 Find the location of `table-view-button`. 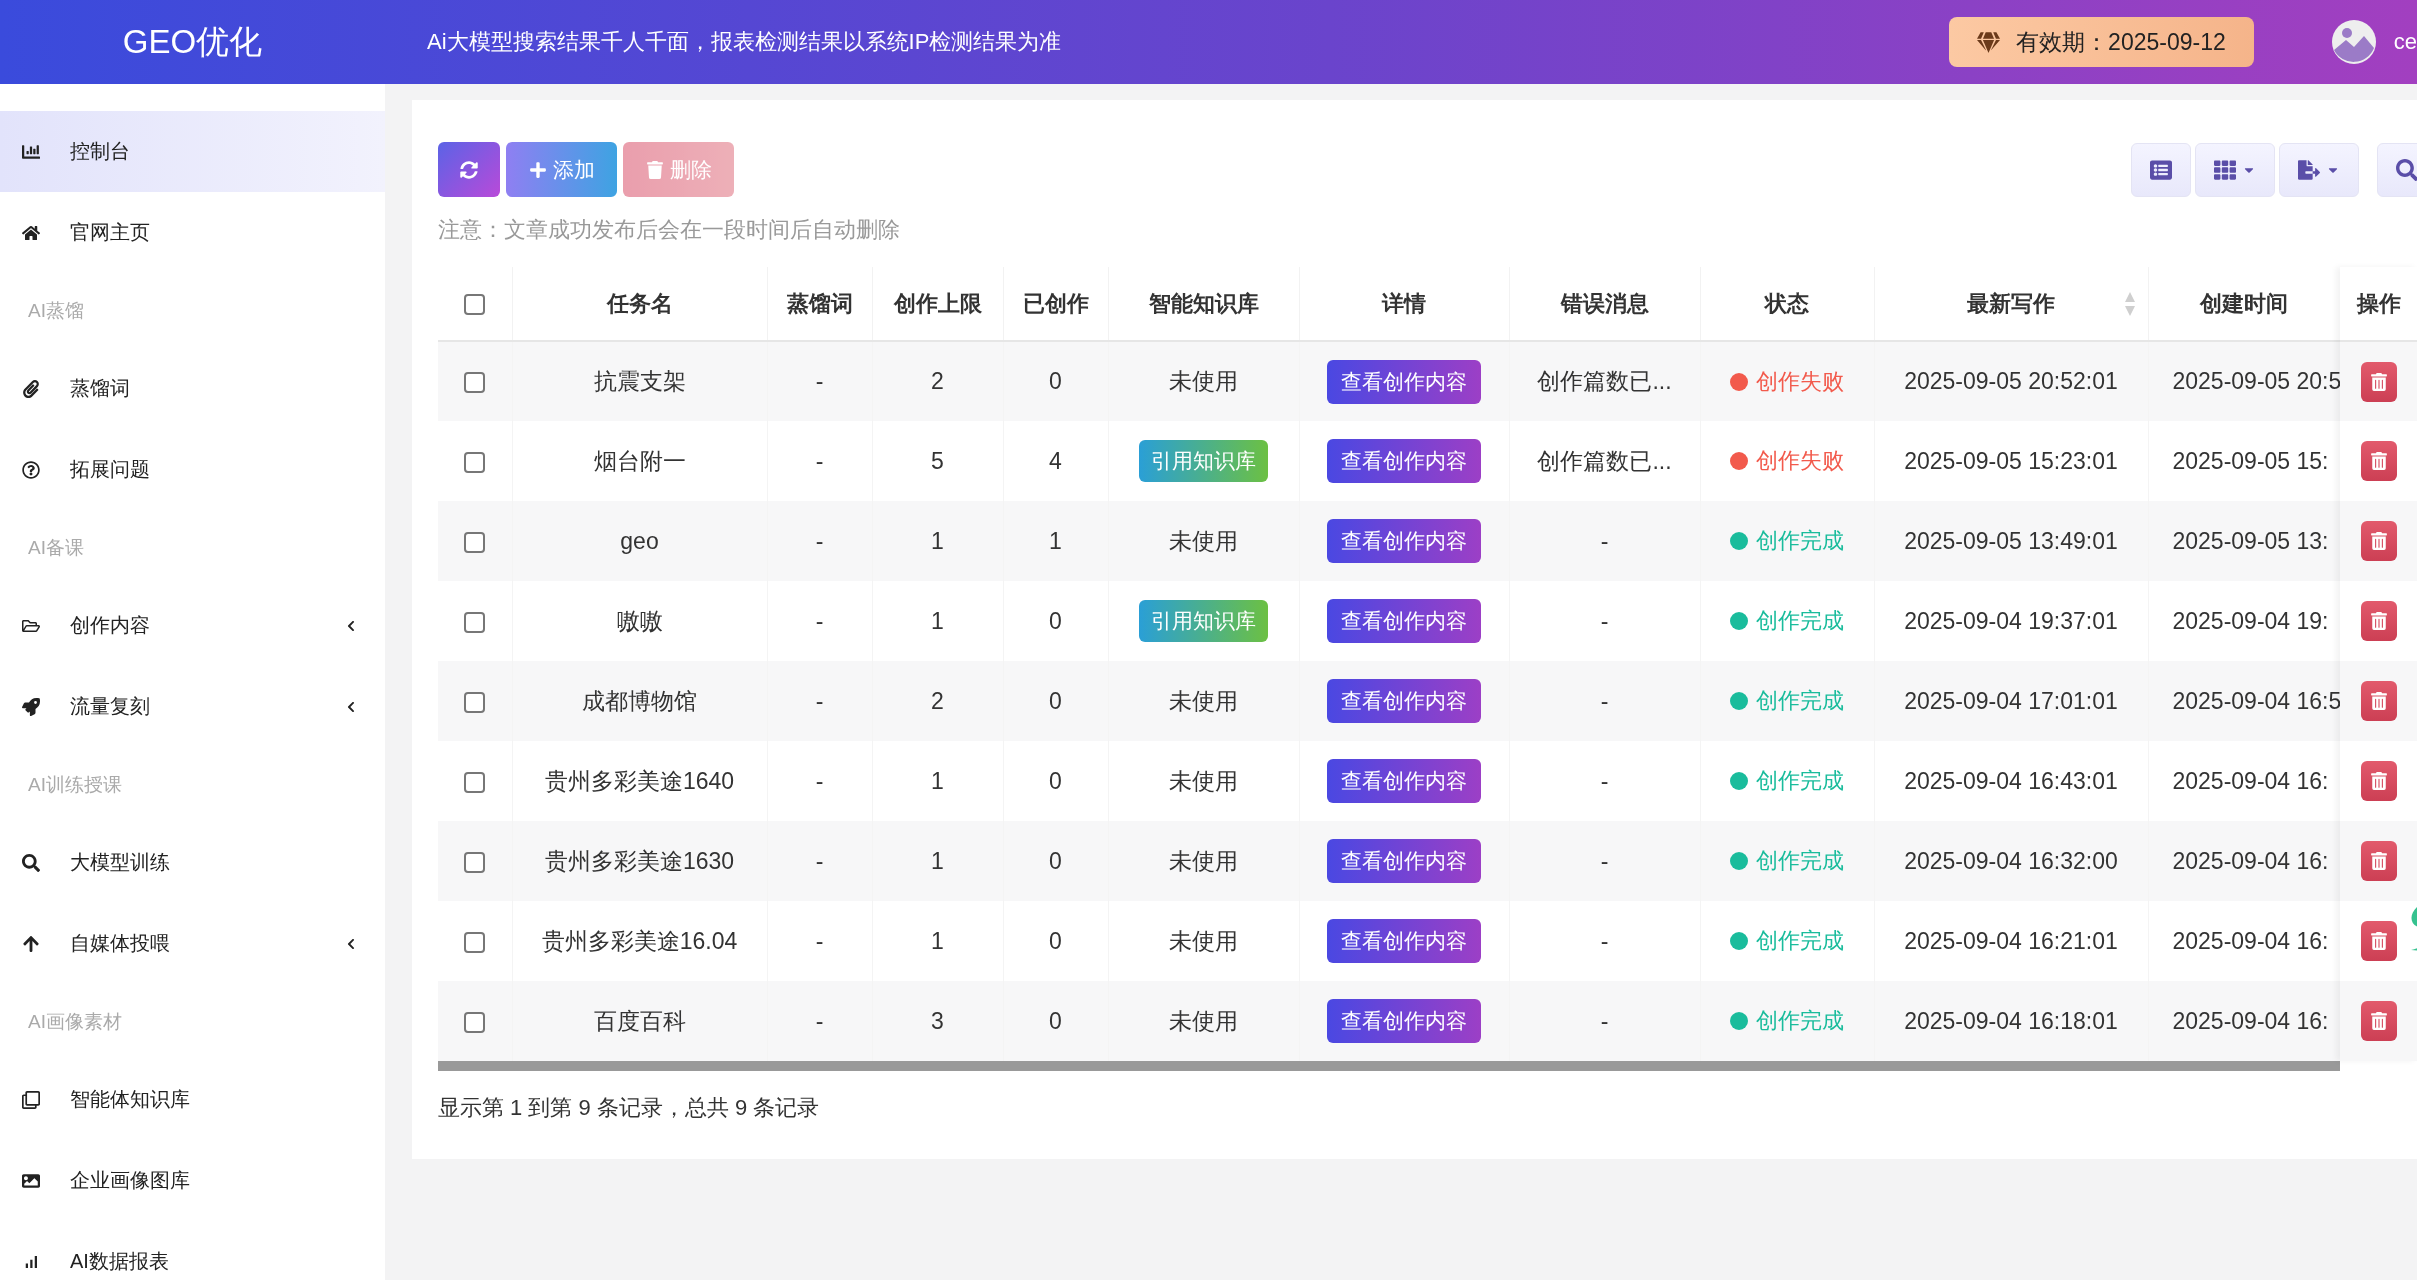

table-view-button is located at coordinates (2161, 169).